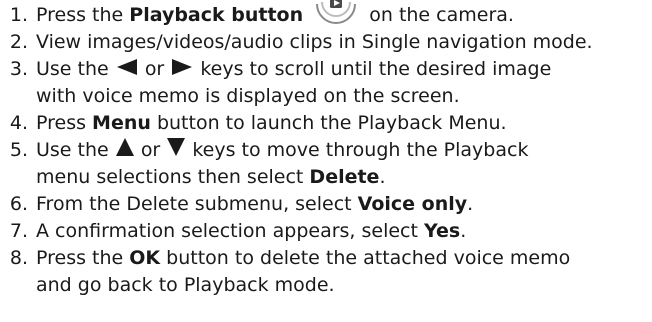 The height and width of the screenshot is (322, 652). What do you see at coordinates (64, 123) in the screenshot?
I see `step-text: Press` at bounding box center [64, 123].